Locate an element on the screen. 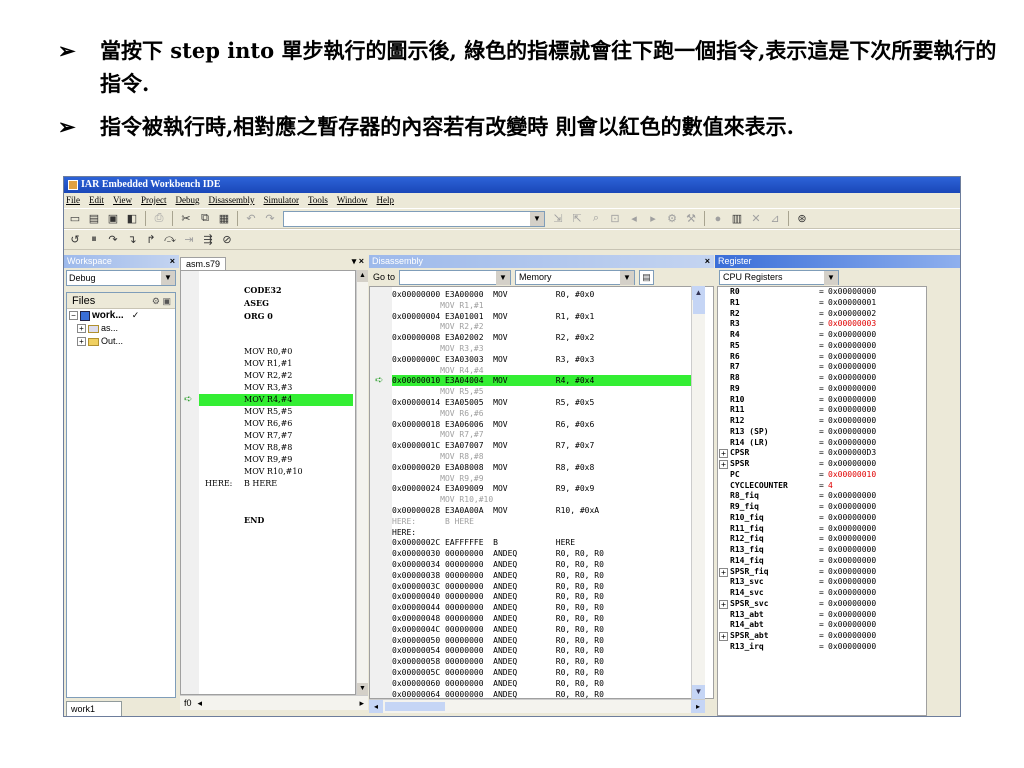 This screenshot has width=1024, height=768. step-out-icon: ↱ is located at coordinates (151, 240).